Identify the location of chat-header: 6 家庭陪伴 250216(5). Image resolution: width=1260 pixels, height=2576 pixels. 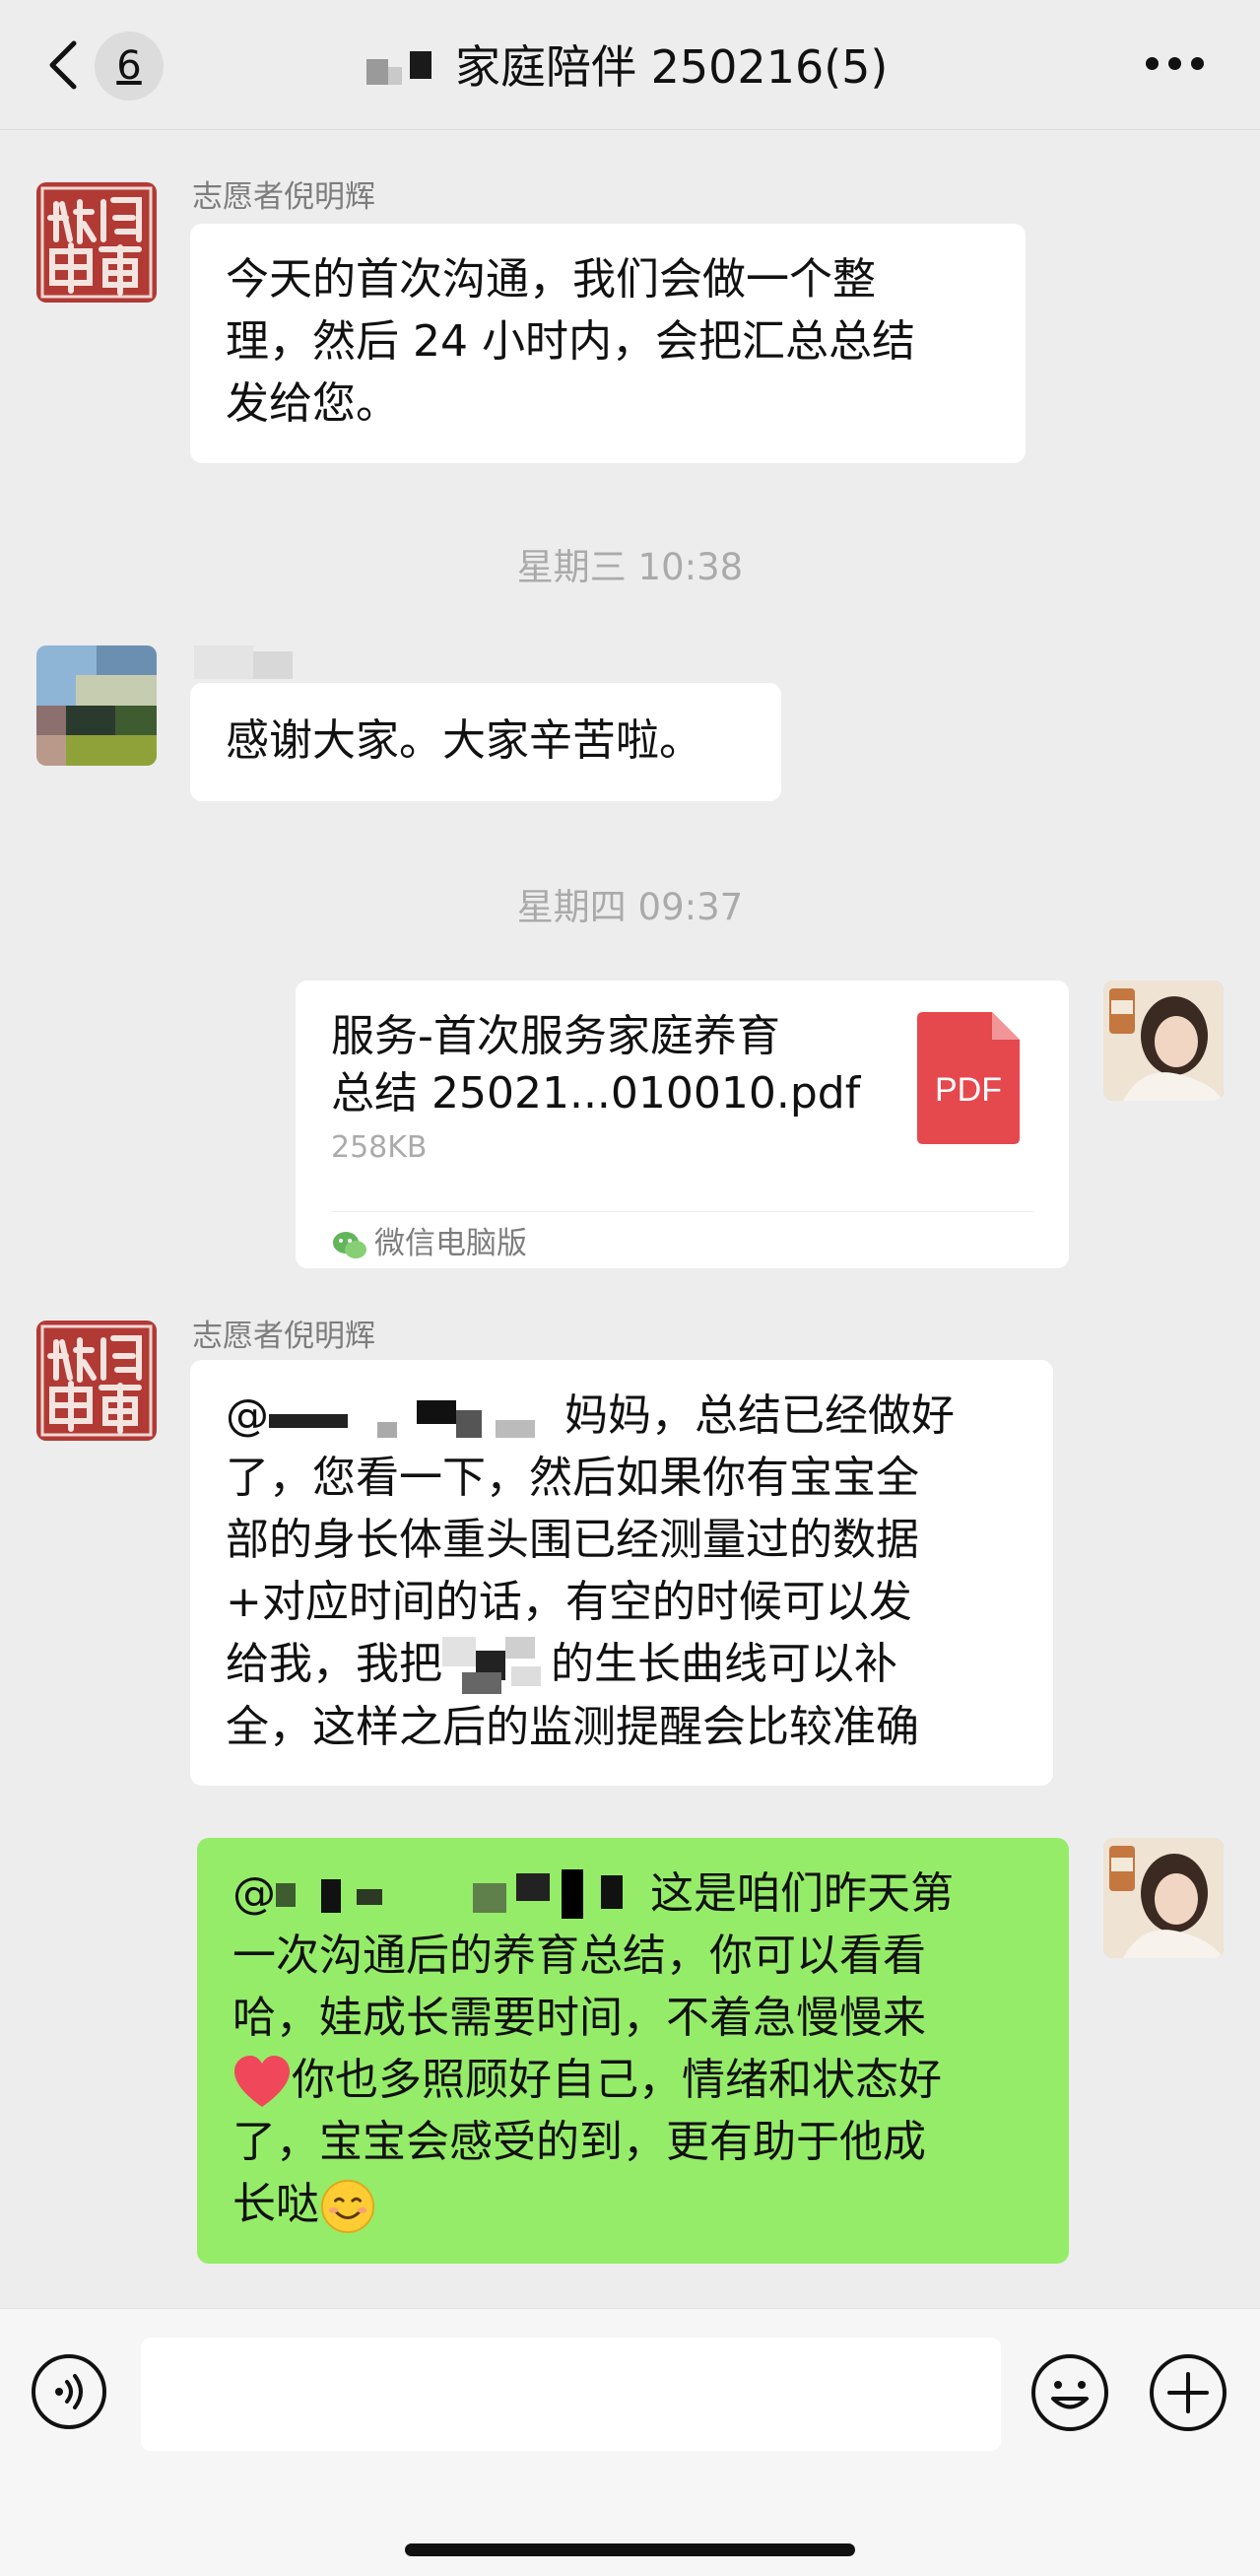
(630, 65).